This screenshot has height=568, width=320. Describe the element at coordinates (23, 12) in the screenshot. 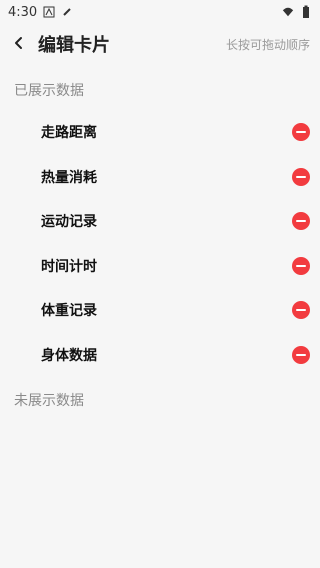

I see `status-time: 4:30` at that location.